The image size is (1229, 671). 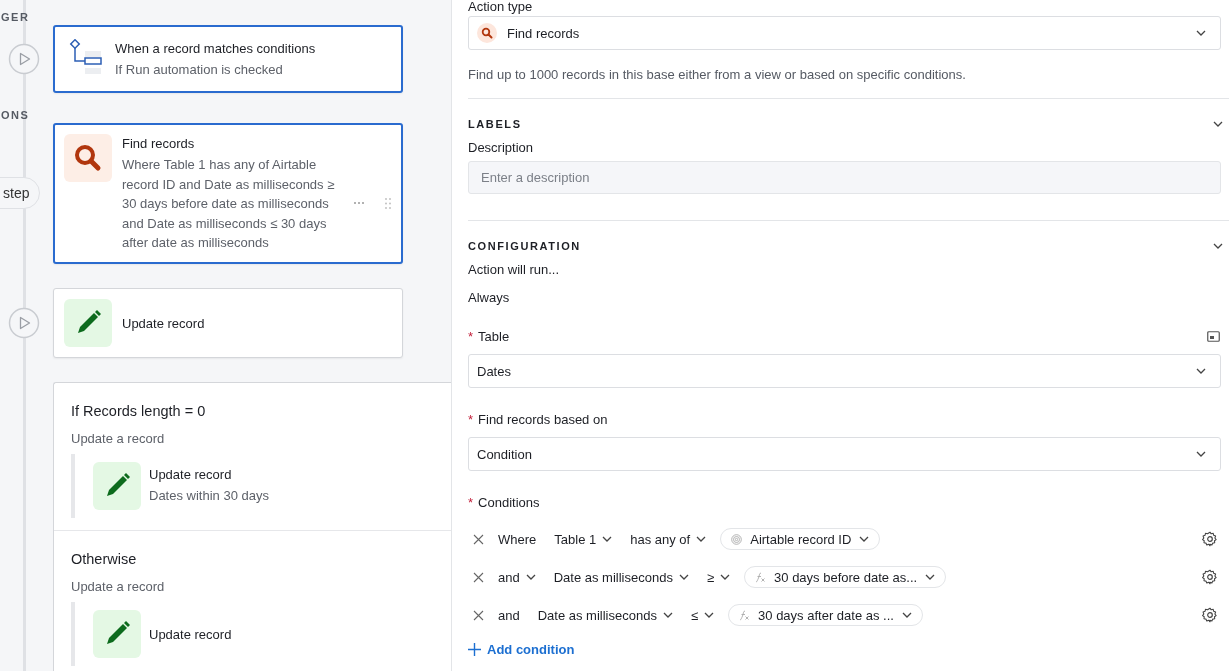 What do you see at coordinates (544, 33) in the screenshot?
I see `select-value: Find records` at bounding box center [544, 33].